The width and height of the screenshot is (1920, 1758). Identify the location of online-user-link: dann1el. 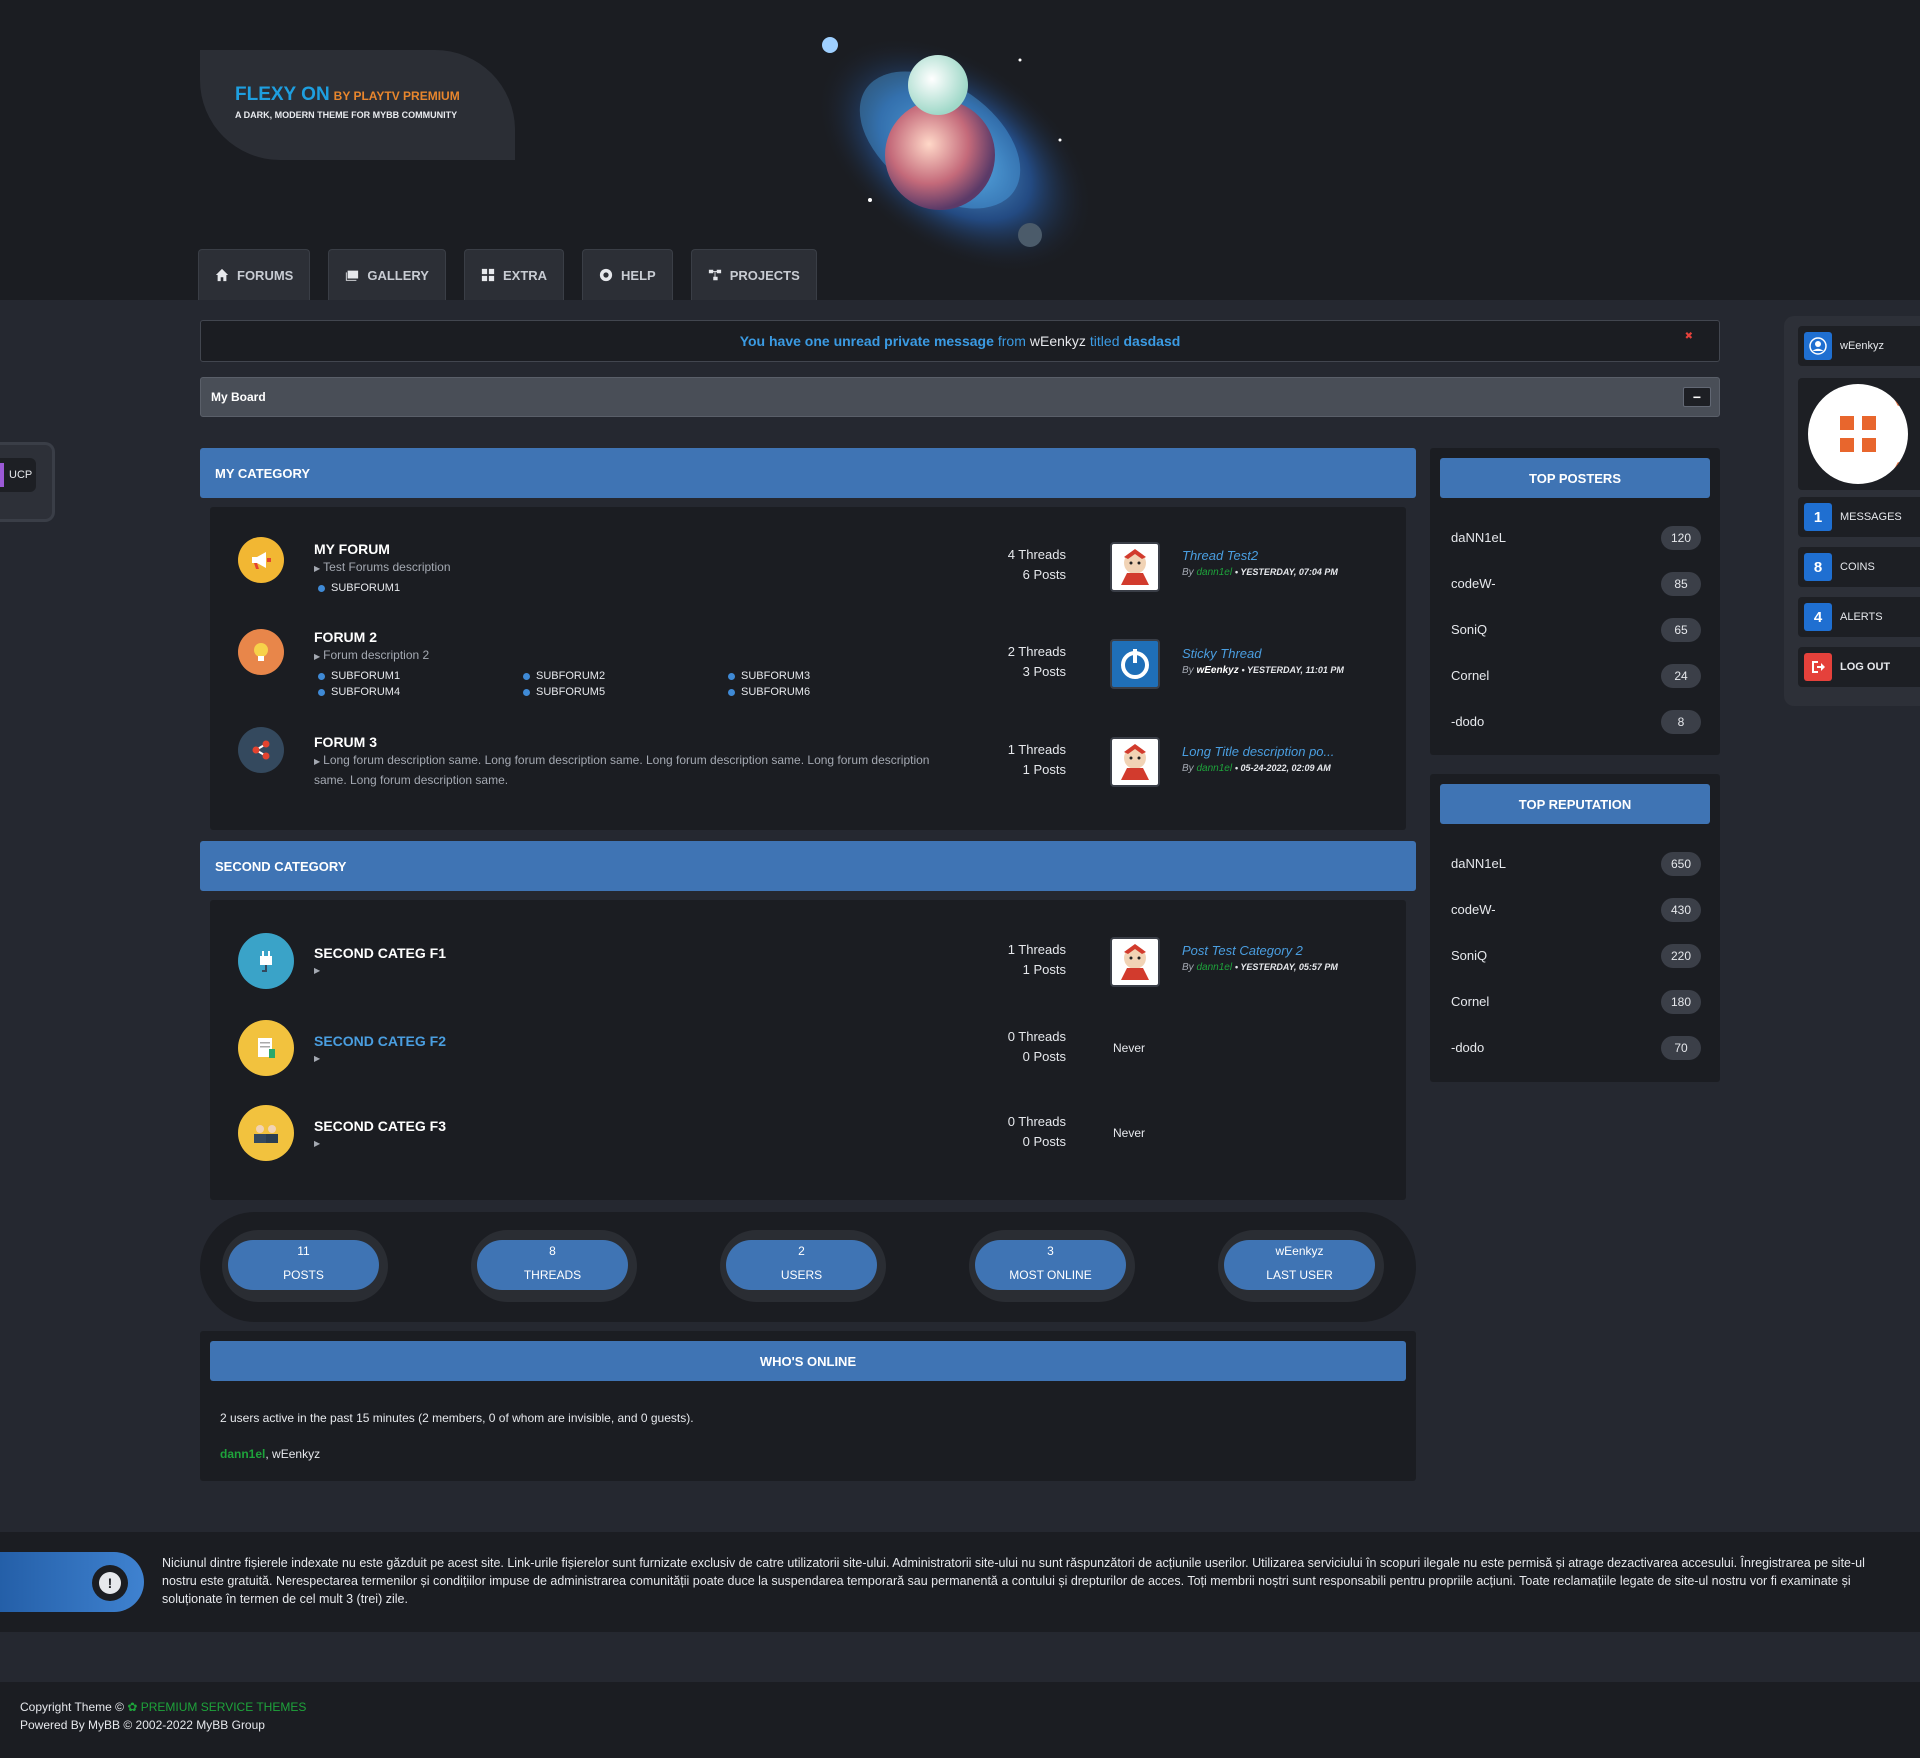
(242, 1454).